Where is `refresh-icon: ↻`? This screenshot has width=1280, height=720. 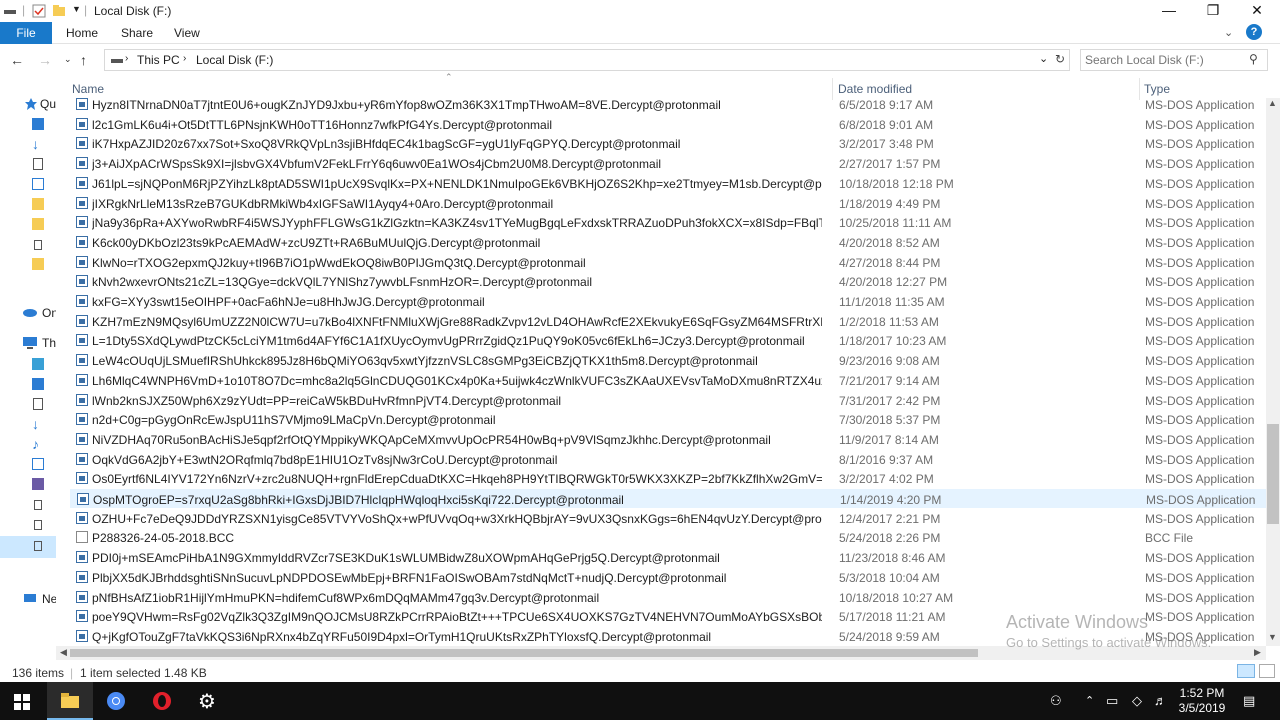
refresh-icon: ↻ is located at coordinates (1060, 59).